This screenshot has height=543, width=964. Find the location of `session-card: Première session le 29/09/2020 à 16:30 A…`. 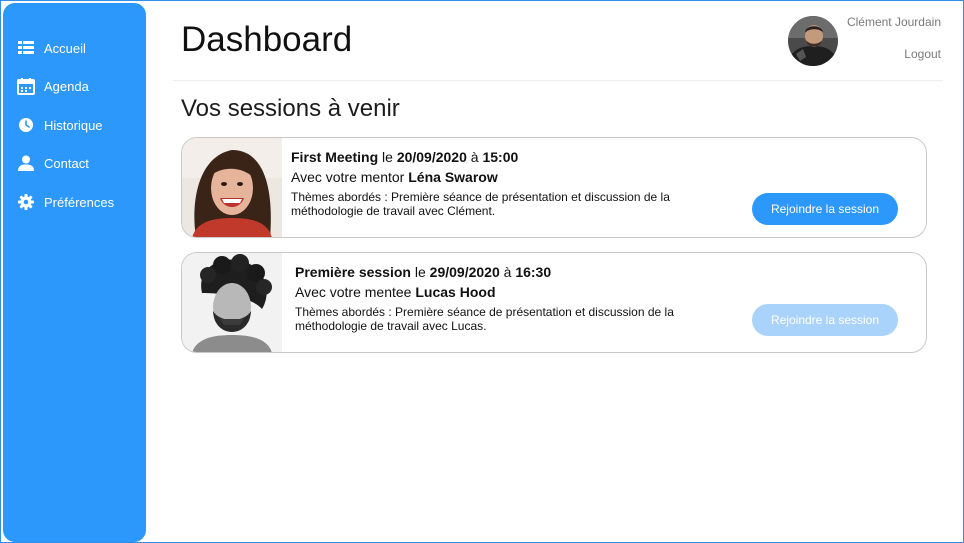

session-card: Première session le 29/09/2020 à 16:30 A… is located at coordinates (554, 302).